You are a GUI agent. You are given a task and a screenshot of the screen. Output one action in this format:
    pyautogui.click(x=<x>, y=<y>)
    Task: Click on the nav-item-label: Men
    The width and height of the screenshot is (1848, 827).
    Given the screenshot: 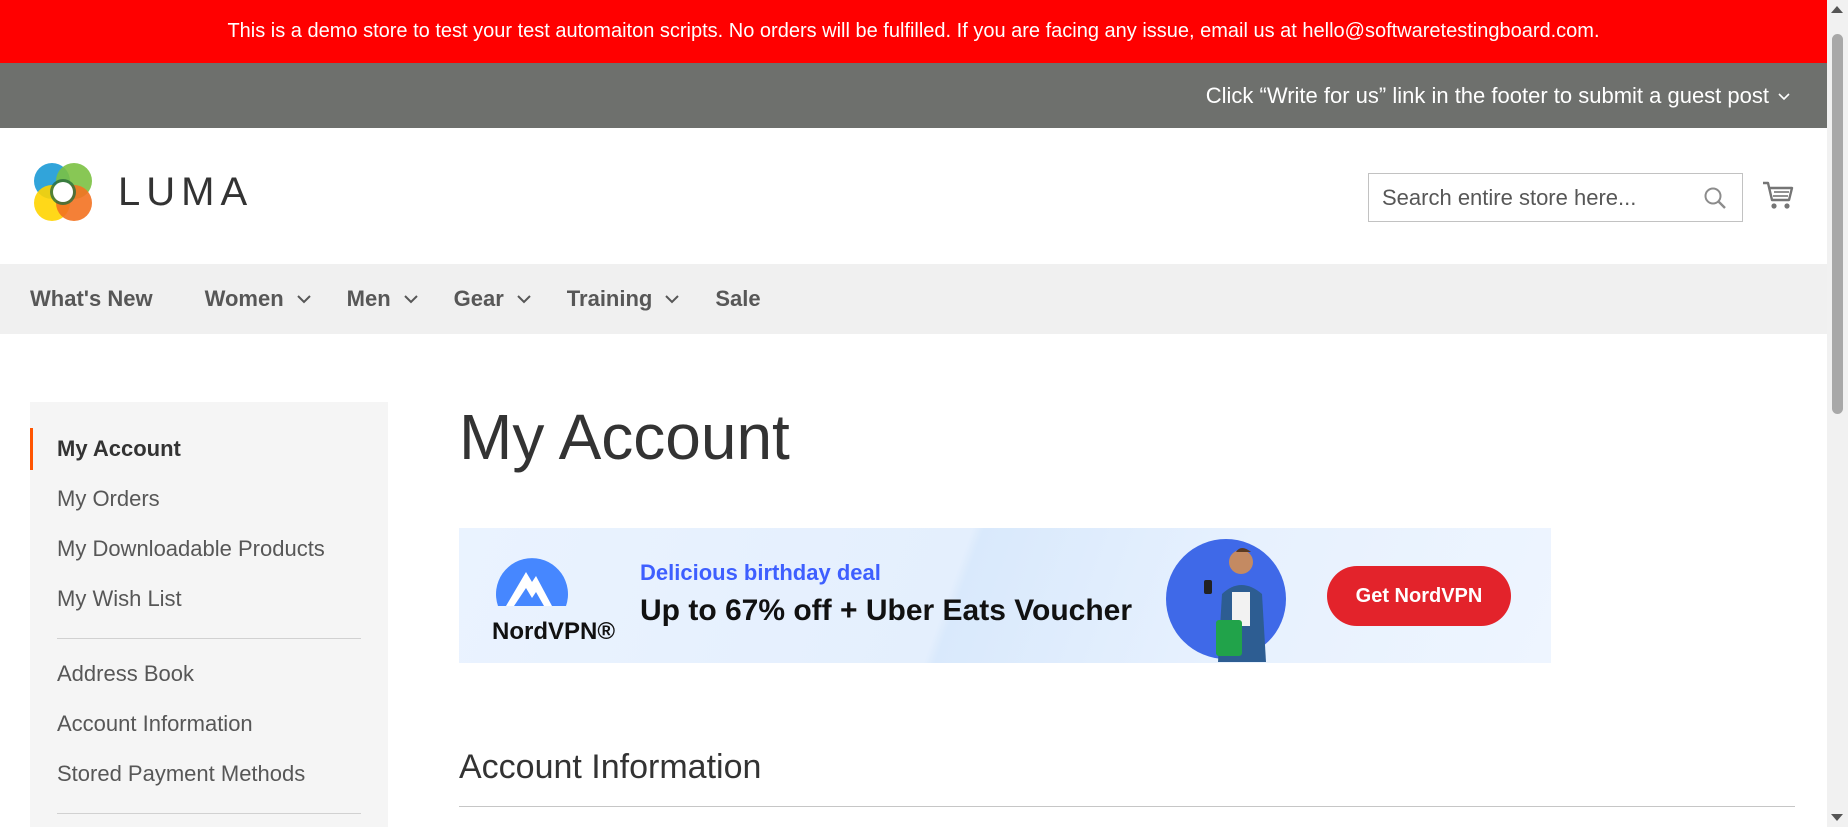 What is the action you would take?
    pyautogui.click(x=368, y=298)
    